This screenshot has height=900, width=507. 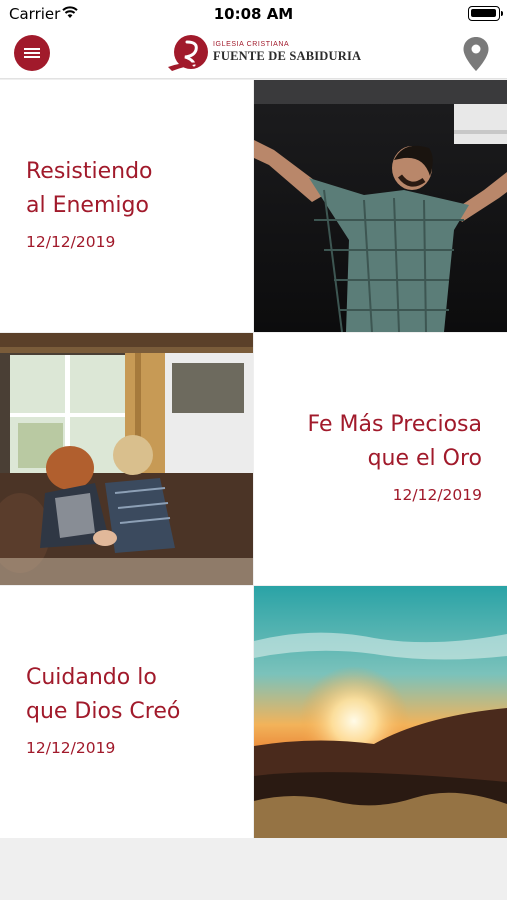 What do you see at coordinates (395, 424) in the screenshot?
I see `post-title-line: Fe Más Preciosa` at bounding box center [395, 424].